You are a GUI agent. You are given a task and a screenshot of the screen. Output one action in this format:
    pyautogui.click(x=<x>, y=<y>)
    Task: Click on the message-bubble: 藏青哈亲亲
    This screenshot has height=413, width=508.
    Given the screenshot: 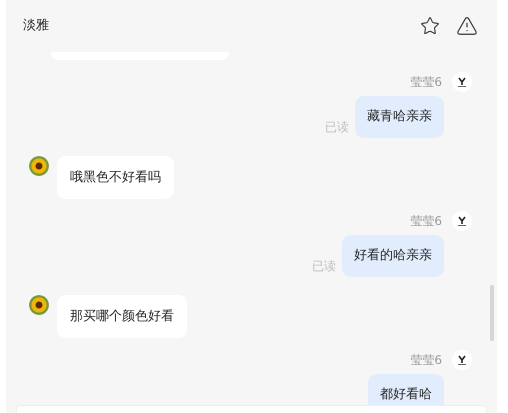 What is the action you would take?
    pyautogui.click(x=399, y=117)
    